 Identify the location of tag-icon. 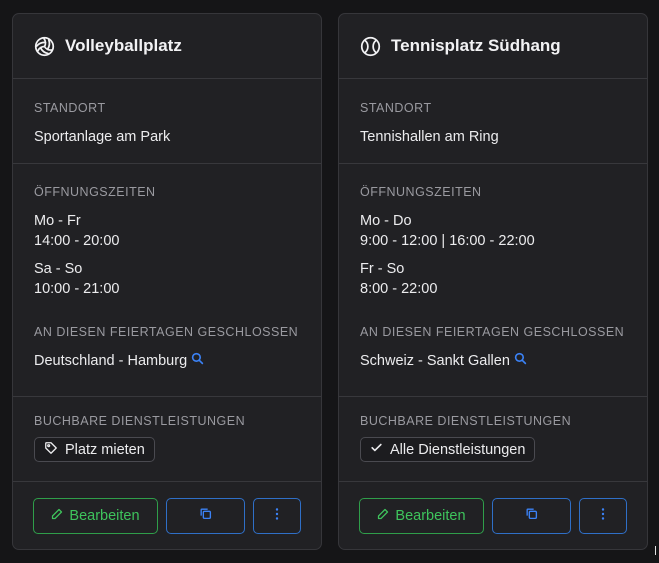
(54, 450).